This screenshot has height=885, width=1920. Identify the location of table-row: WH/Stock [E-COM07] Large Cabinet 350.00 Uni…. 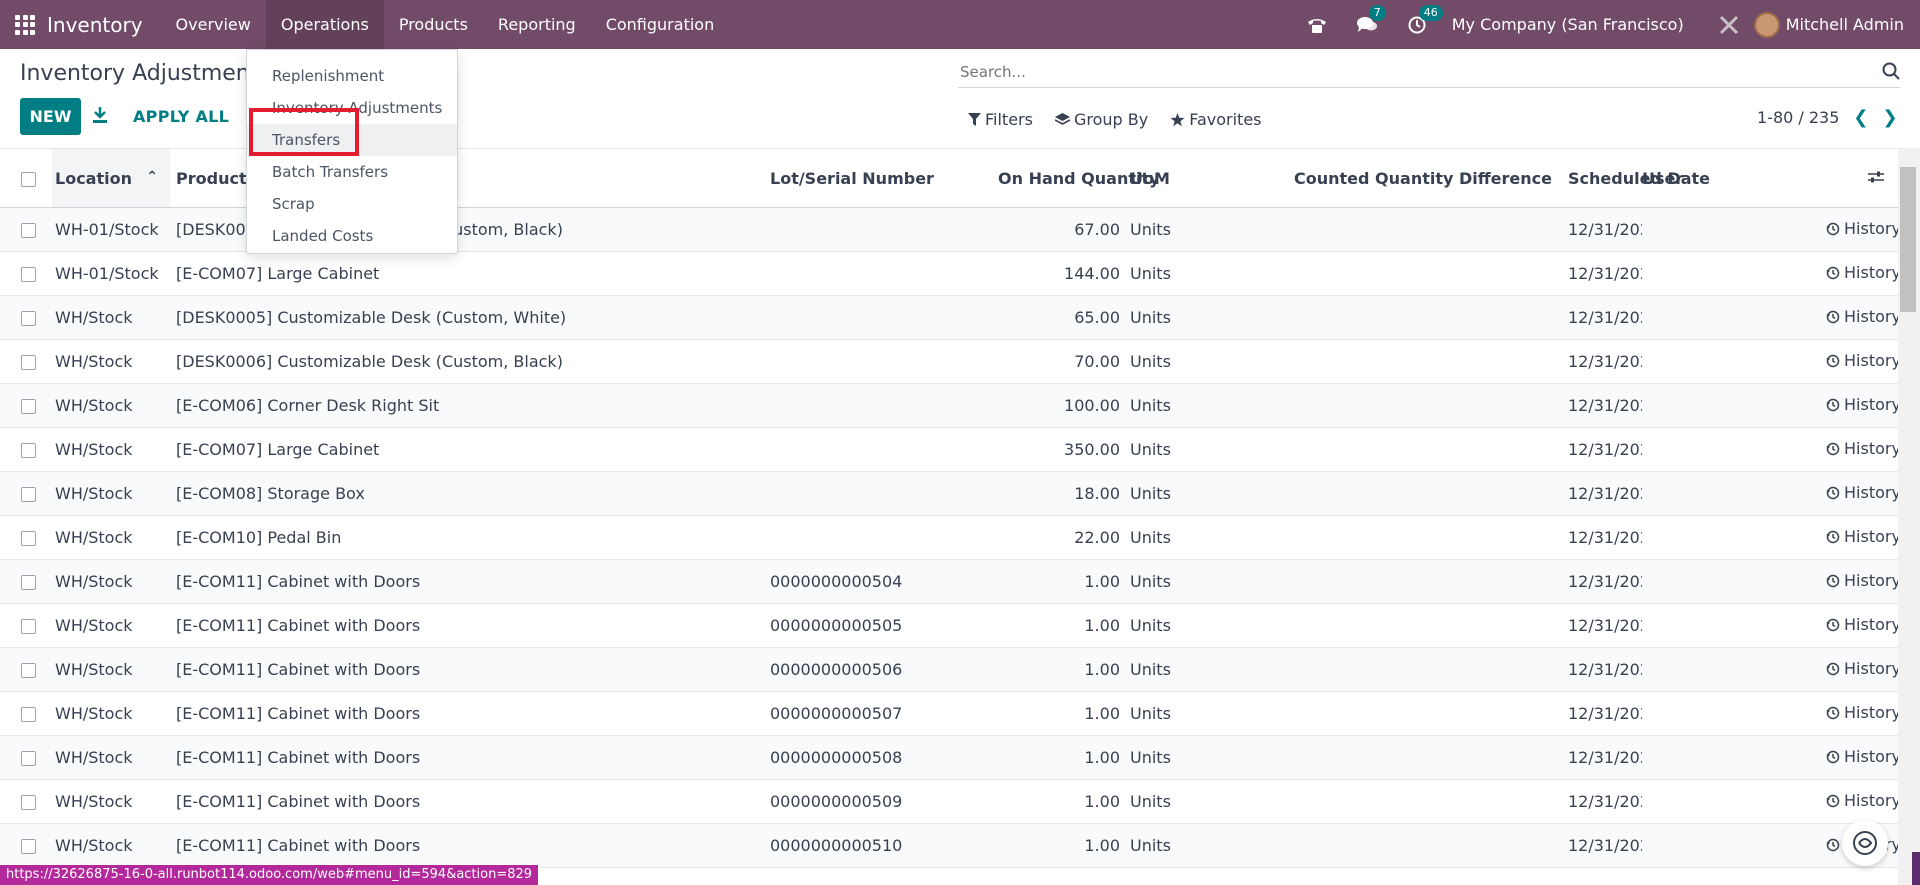
(949, 449).